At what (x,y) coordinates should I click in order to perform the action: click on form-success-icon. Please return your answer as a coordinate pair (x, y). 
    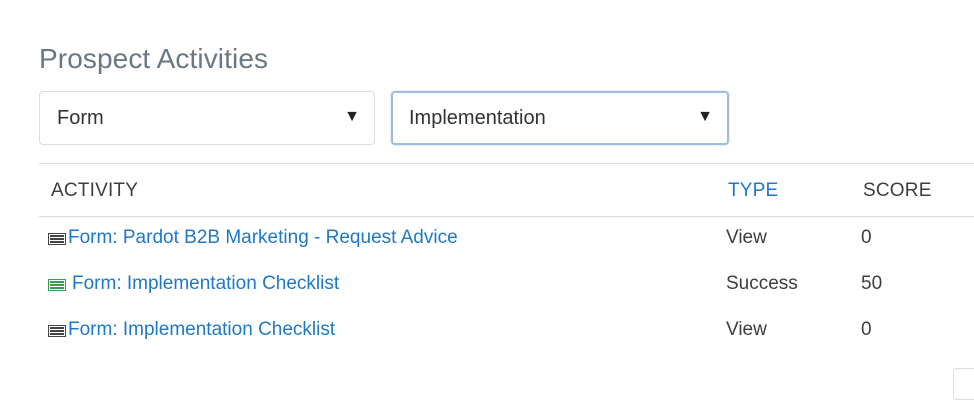
    Looking at the image, I should click on (57, 285).